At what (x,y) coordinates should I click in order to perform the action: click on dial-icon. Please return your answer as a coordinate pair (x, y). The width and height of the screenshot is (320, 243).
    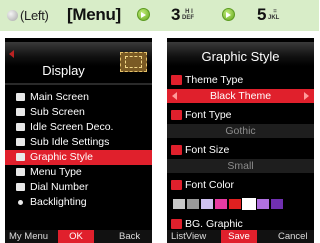
    Looking at the image, I should click on (20, 187).